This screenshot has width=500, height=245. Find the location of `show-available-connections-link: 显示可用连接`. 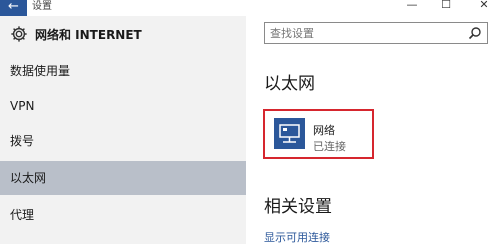

show-available-connections-link: 显示可用连接 is located at coordinates (297, 237).